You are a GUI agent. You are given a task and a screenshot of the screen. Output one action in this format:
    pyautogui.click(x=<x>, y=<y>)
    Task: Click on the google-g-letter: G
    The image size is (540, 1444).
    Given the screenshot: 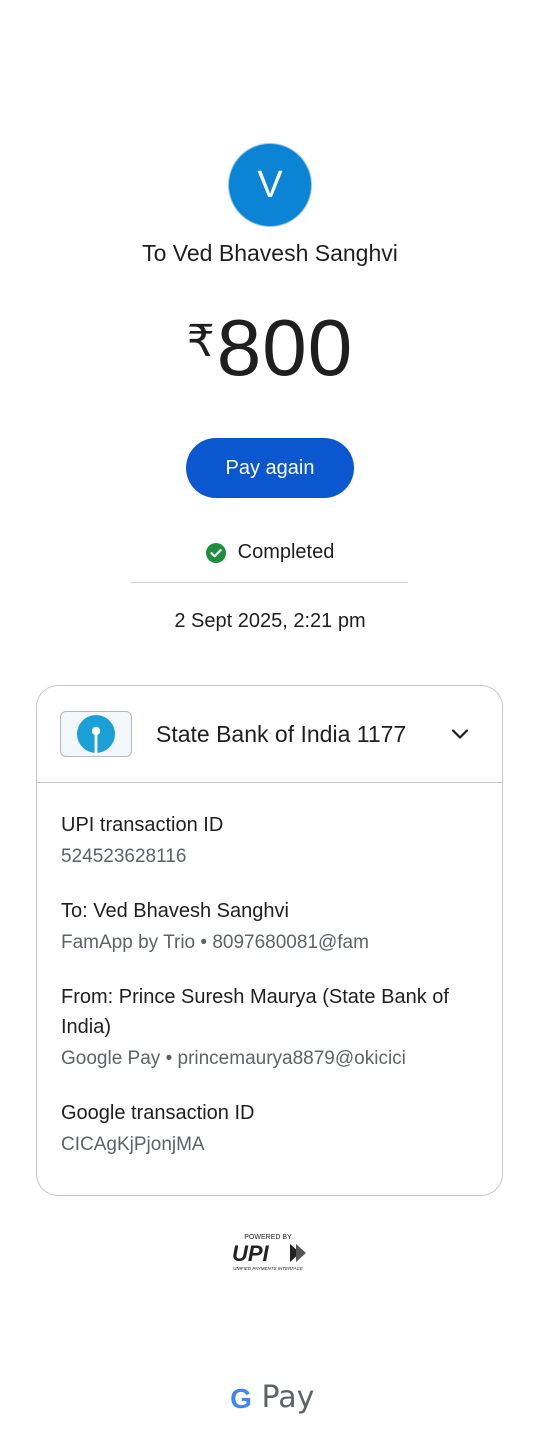 What is the action you would take?
    pyautogui.click(x=241, y=1398)
    